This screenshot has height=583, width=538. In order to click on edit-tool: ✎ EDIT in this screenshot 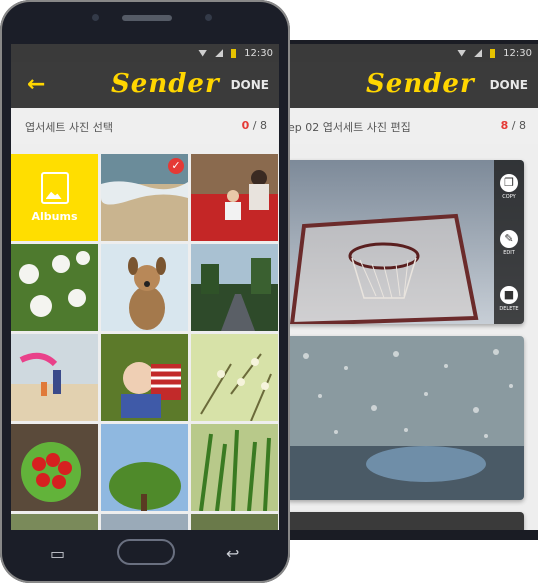, I will do `click(509, 243)`.